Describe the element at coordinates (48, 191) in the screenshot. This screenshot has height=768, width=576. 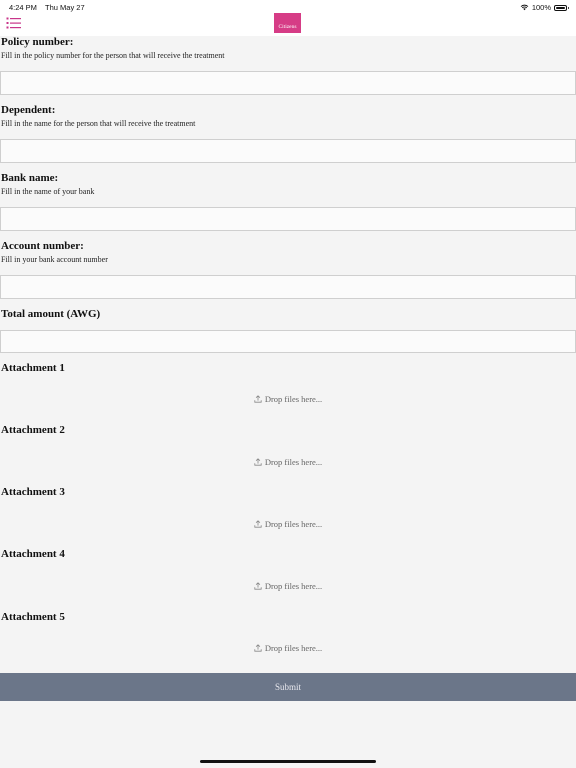
I see `bank-name-help: Fill in the name of your bank` at that location.